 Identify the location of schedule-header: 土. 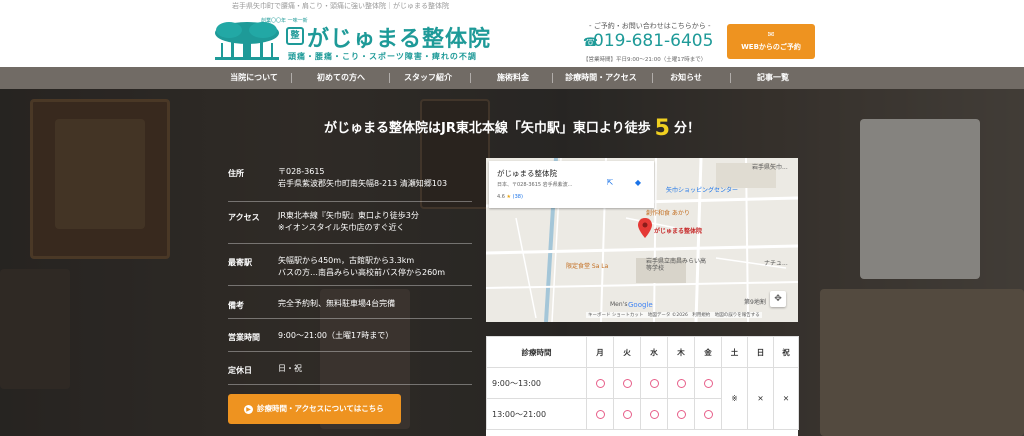
(734, 352).